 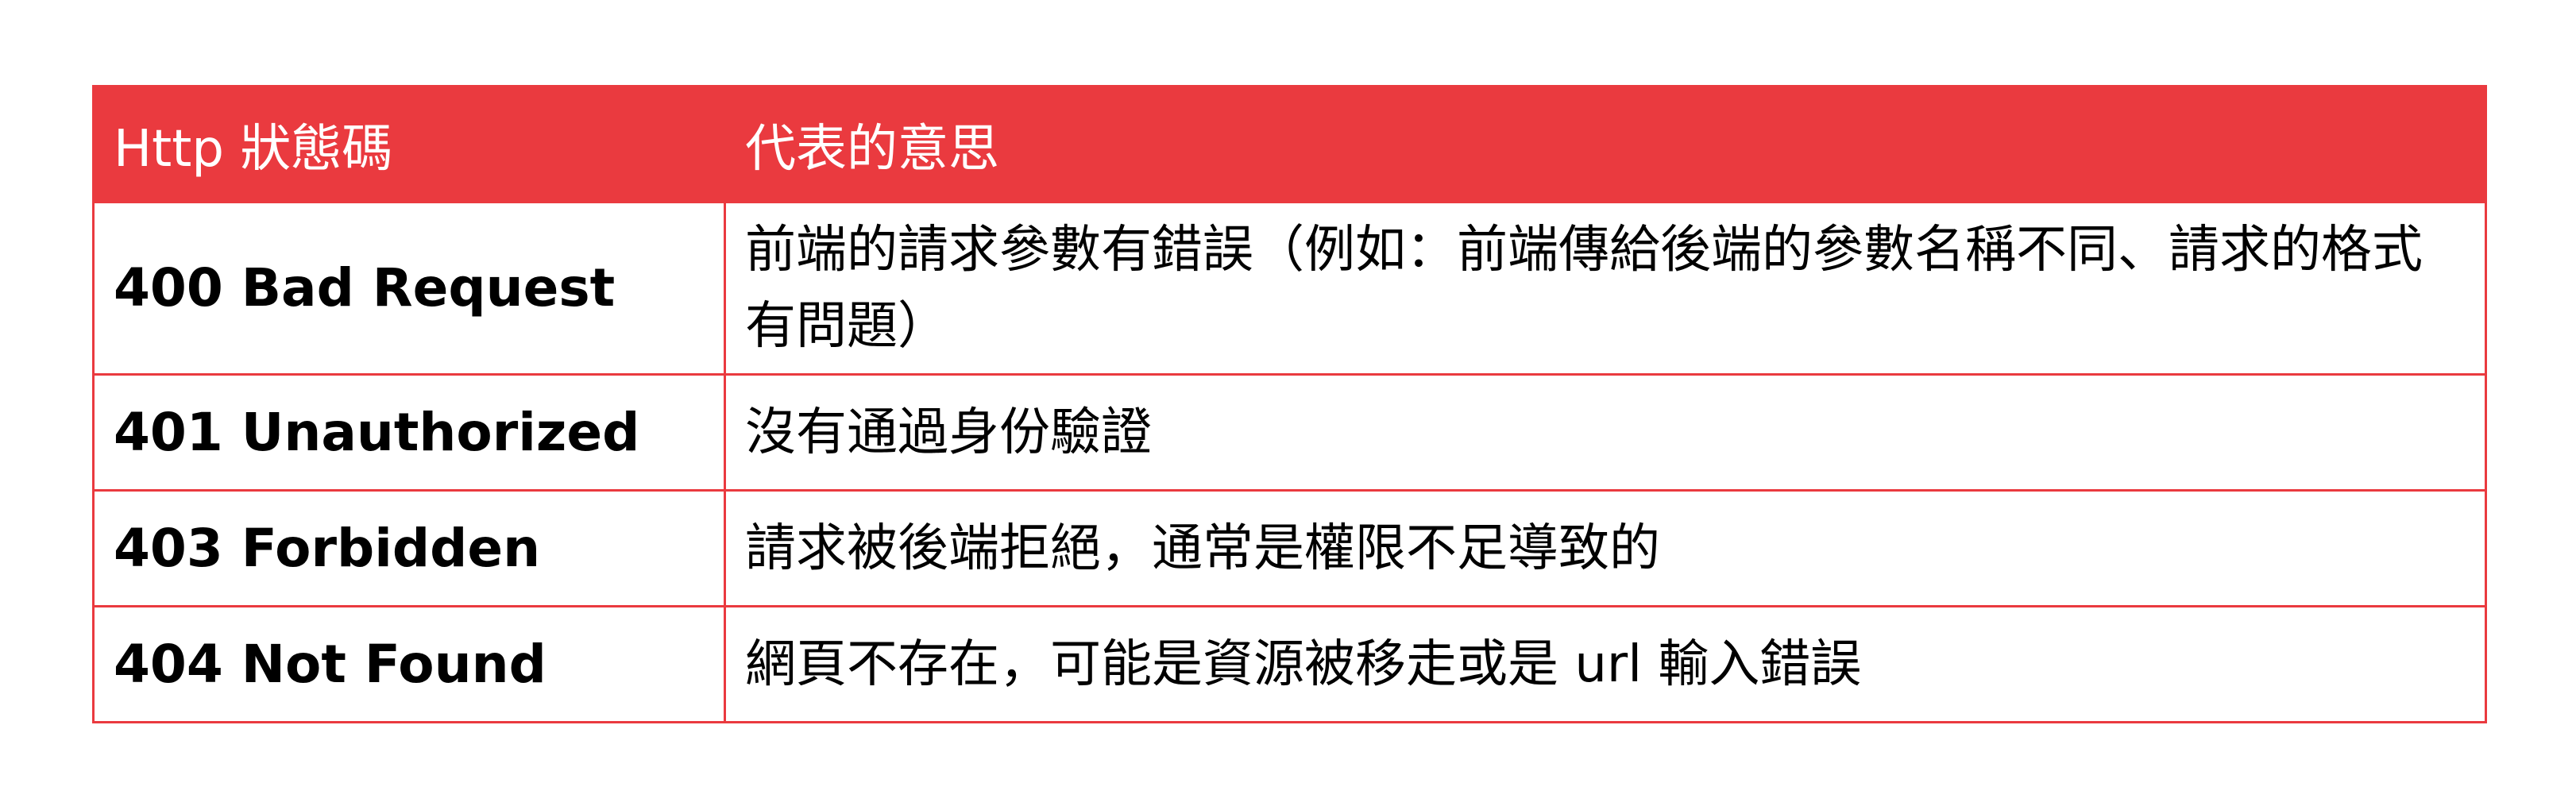 I want to click on table-header: Http 狀態碼 代表的意思, so click(x=1289, y=144).